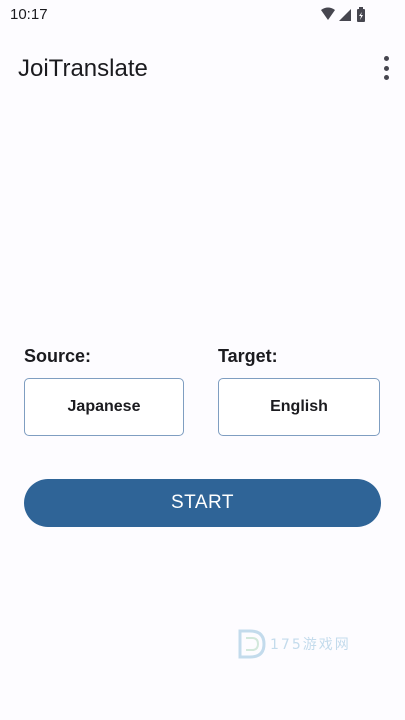 This screenshot has height=720, width=405. What do you see at coordinates (310, 645) in the screenshot?
I see `watermark-text: 175游戏网` at bounding box center [310, 645].